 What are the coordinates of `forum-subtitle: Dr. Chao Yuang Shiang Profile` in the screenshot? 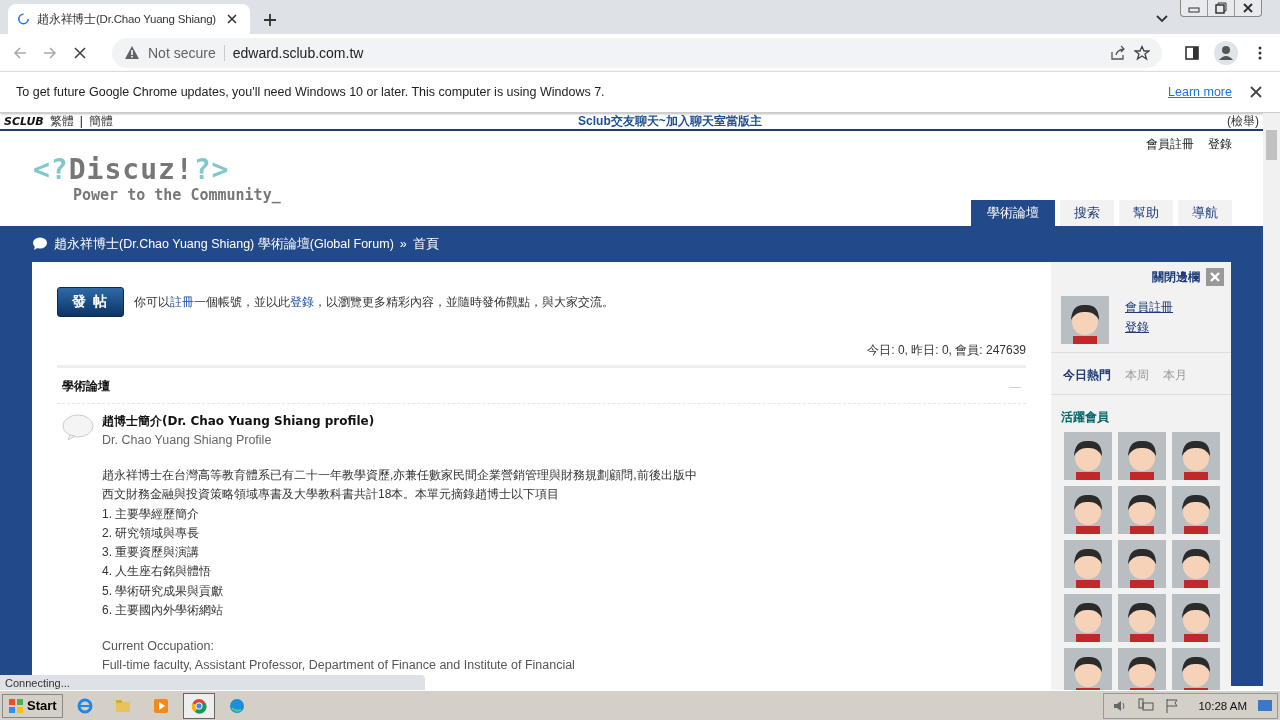 It's located at (187, 440).